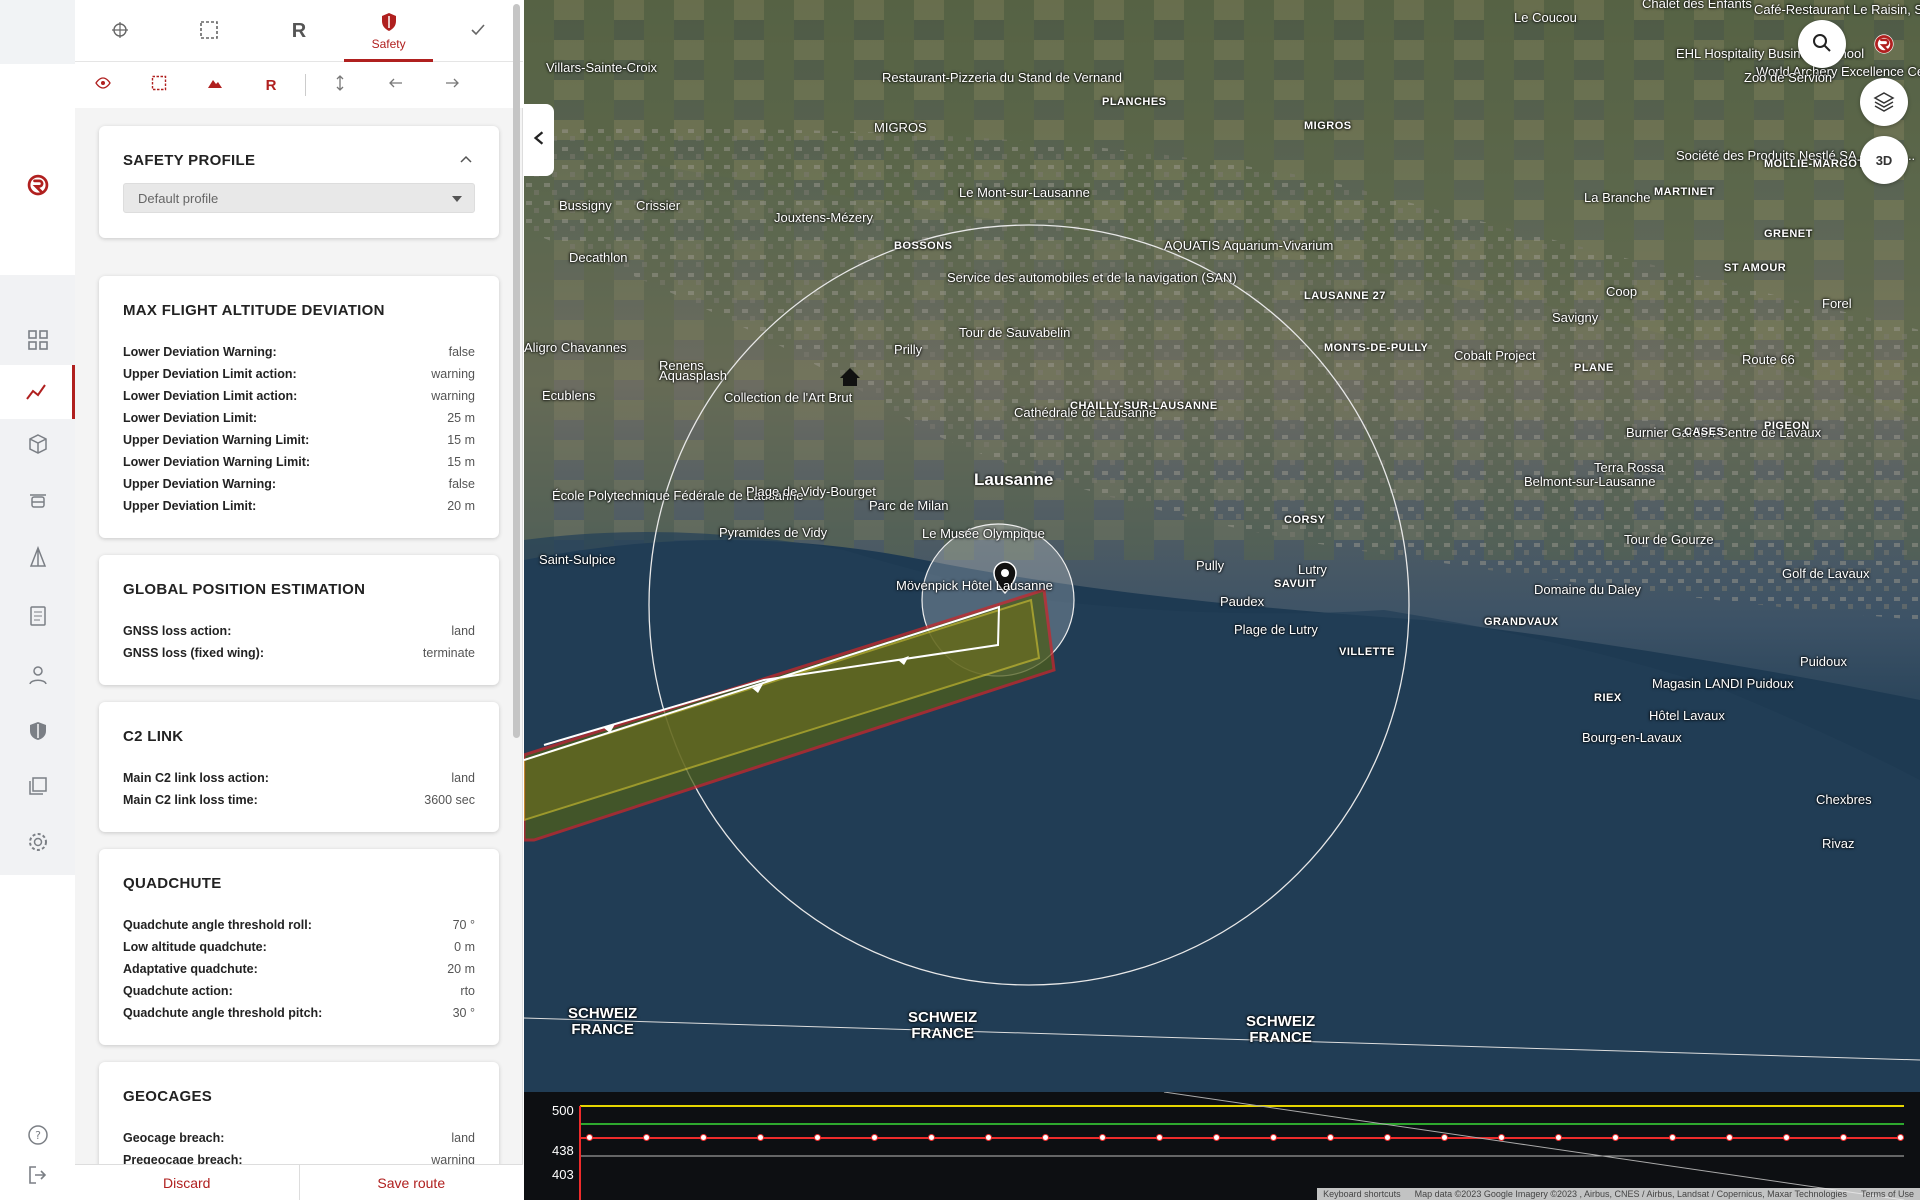  Describe the element at coordinates (37, 1175) in the screenshot. I see `logout-icon` at that location.